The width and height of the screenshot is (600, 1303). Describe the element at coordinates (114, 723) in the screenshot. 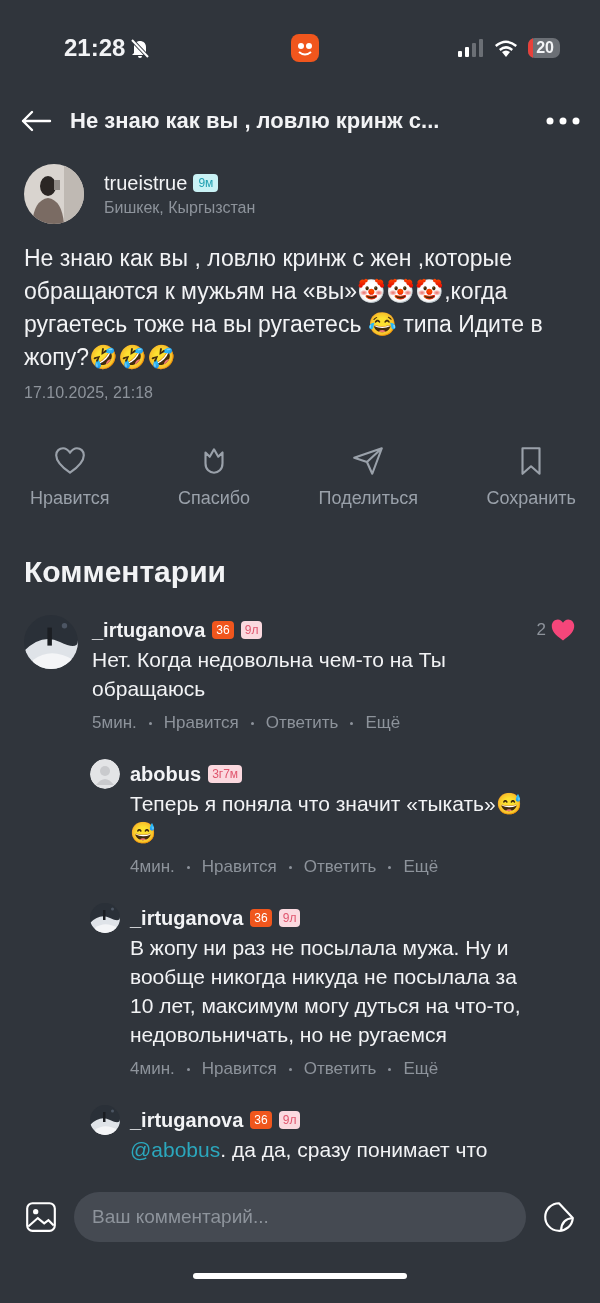

I see `comment-time: 5мин.` at that location.